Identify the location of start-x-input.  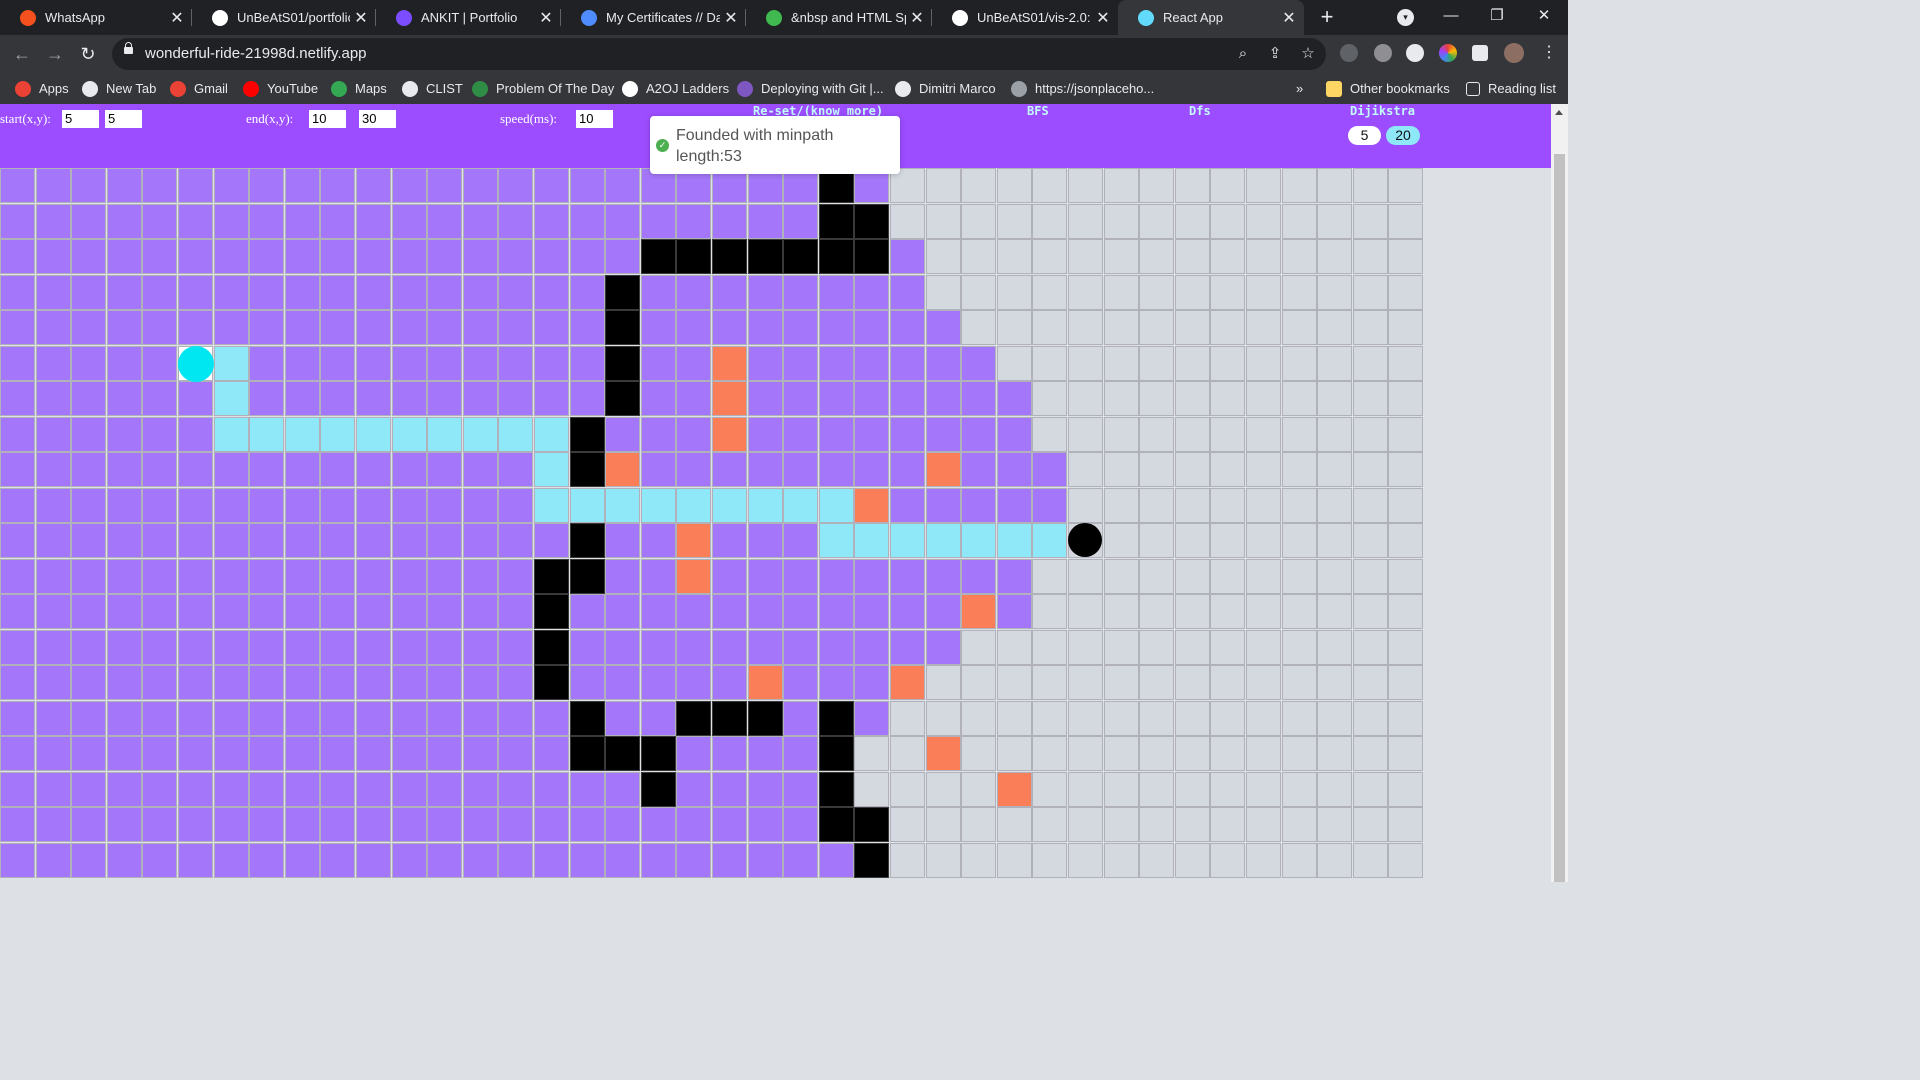
(80, 119).